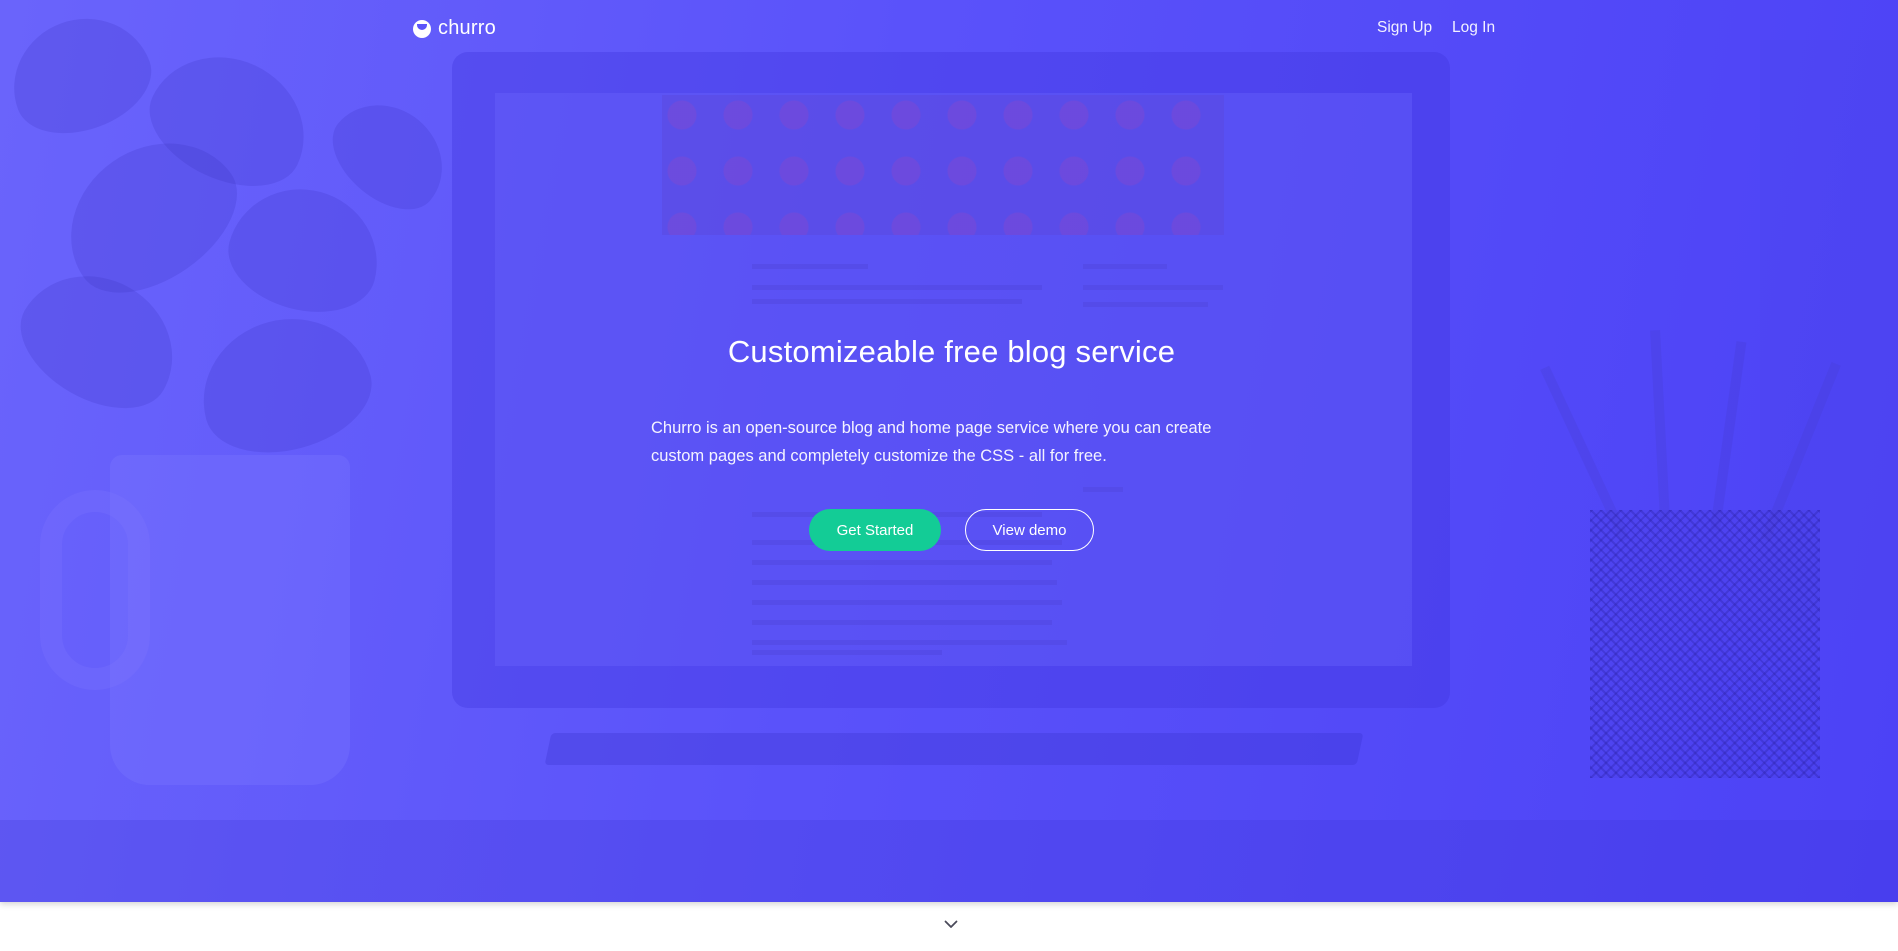 The image size is (1898, 951). Describe the element at coordinates (951, 351) in the screenshot. I see `hero-title: Customizeable free blog service` at that location.